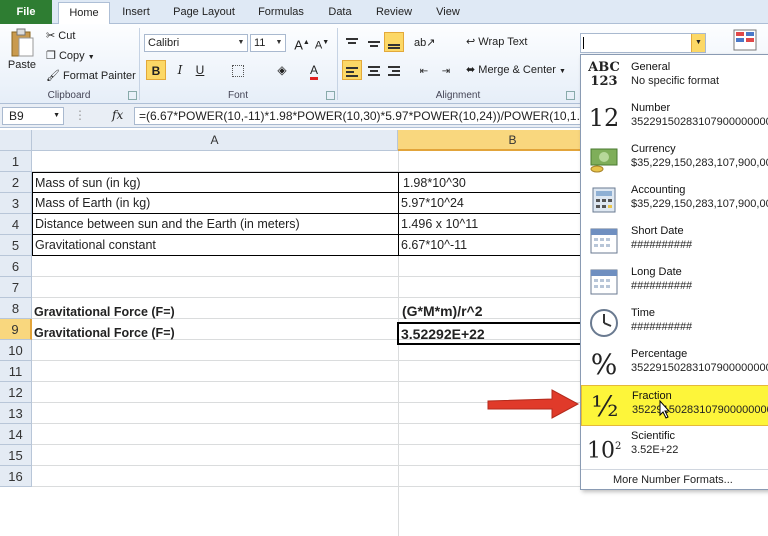  I want to click on row-header-10: 10, so click(16, 350).